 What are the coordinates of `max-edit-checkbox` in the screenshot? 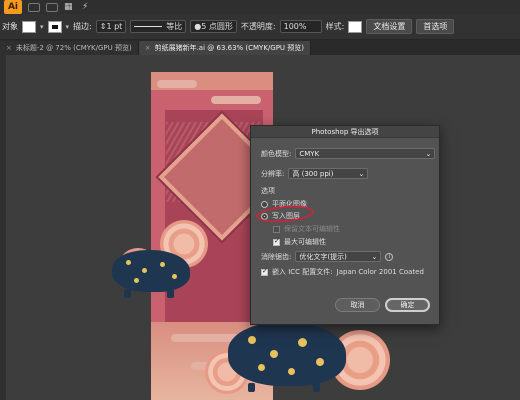 It's located at (276, 241).